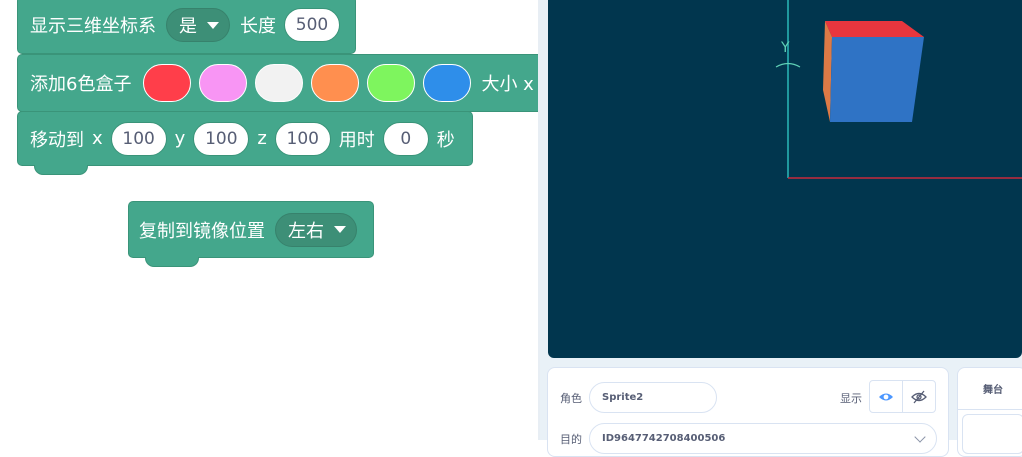 The height and width of the screenshot is (457, 1022). Describe the element at coordinates (992, 434) in the screenshot. I see `stage-thumbnail` at that location.